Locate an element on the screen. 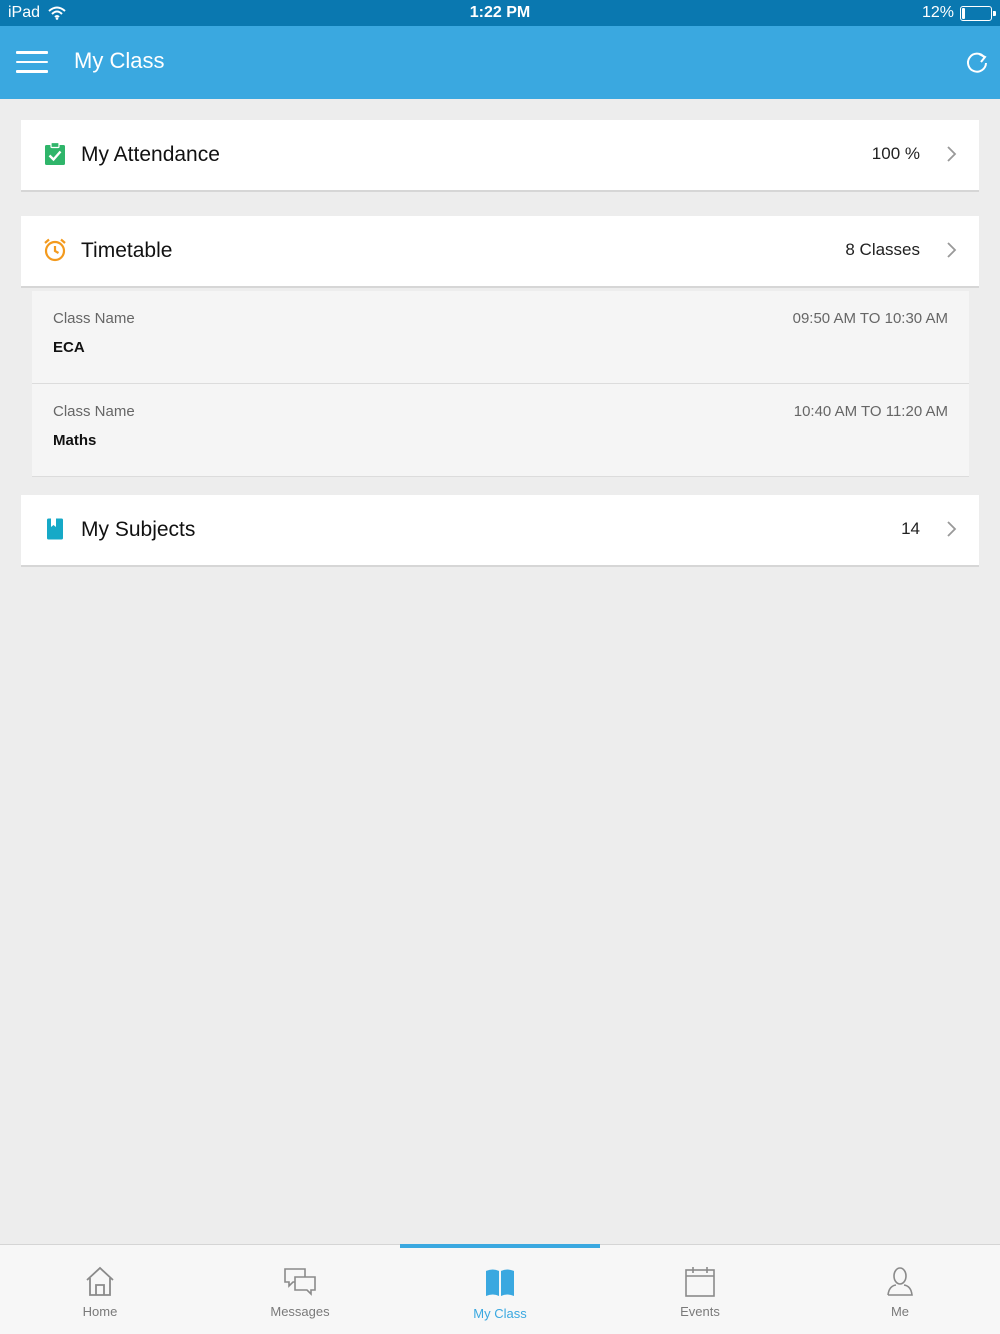 This screenshot has width=1000, height=1334. tab-events: Events is located at coordinates (700, 1289).